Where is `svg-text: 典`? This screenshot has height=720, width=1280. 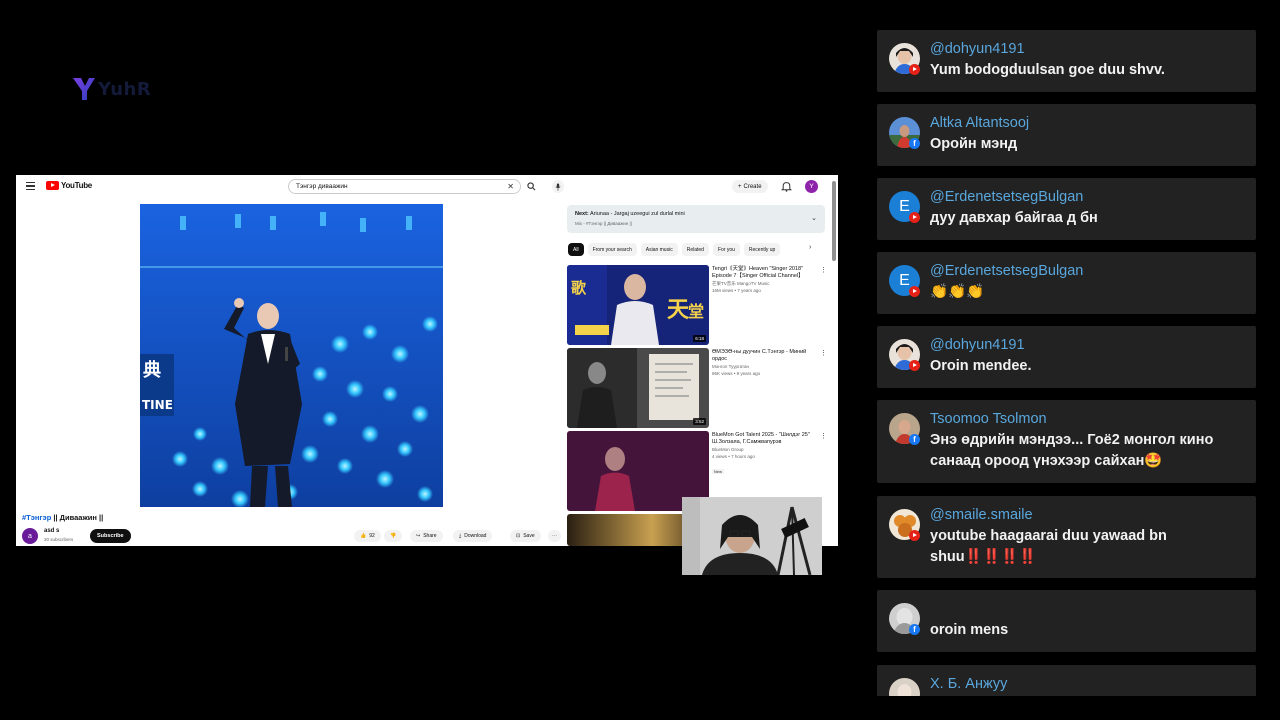 svg-text: 典 is located at coordinates (152, 370).